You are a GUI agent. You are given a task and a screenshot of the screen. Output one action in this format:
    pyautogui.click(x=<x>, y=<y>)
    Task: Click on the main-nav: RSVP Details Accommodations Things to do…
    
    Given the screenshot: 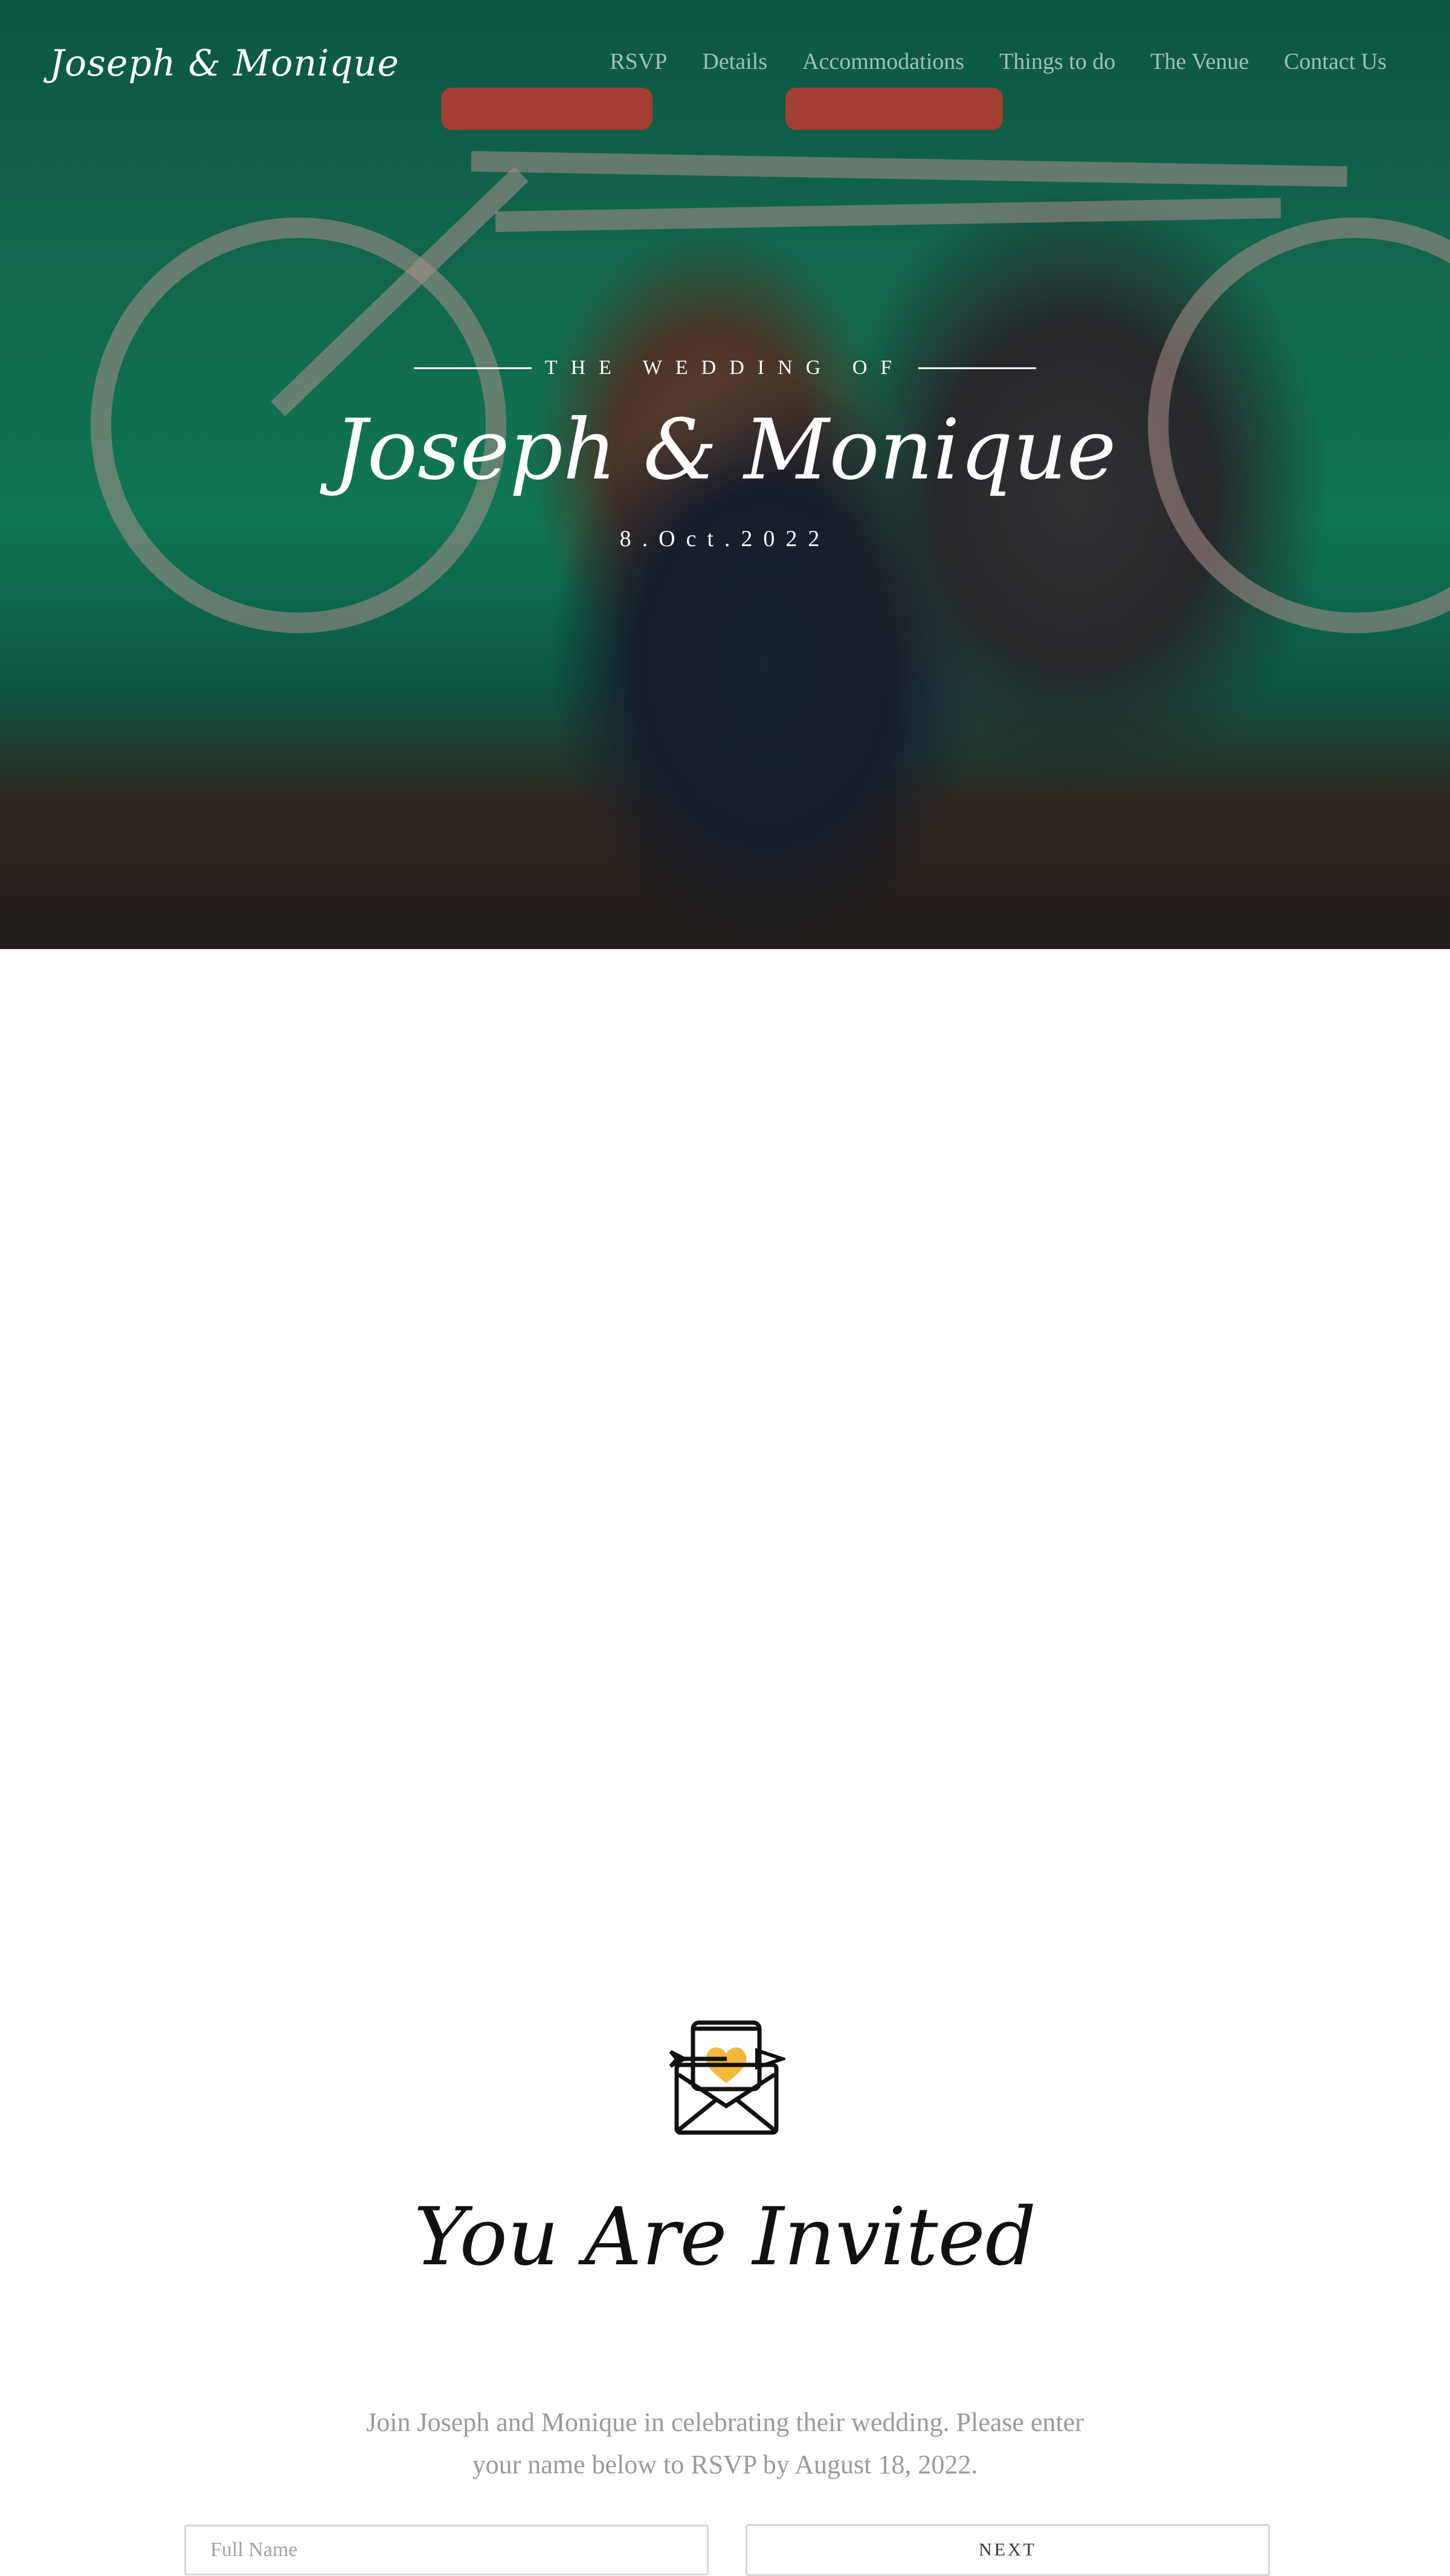 What is the action you would take?
    pyautogui.click(x=998, y=62)
    